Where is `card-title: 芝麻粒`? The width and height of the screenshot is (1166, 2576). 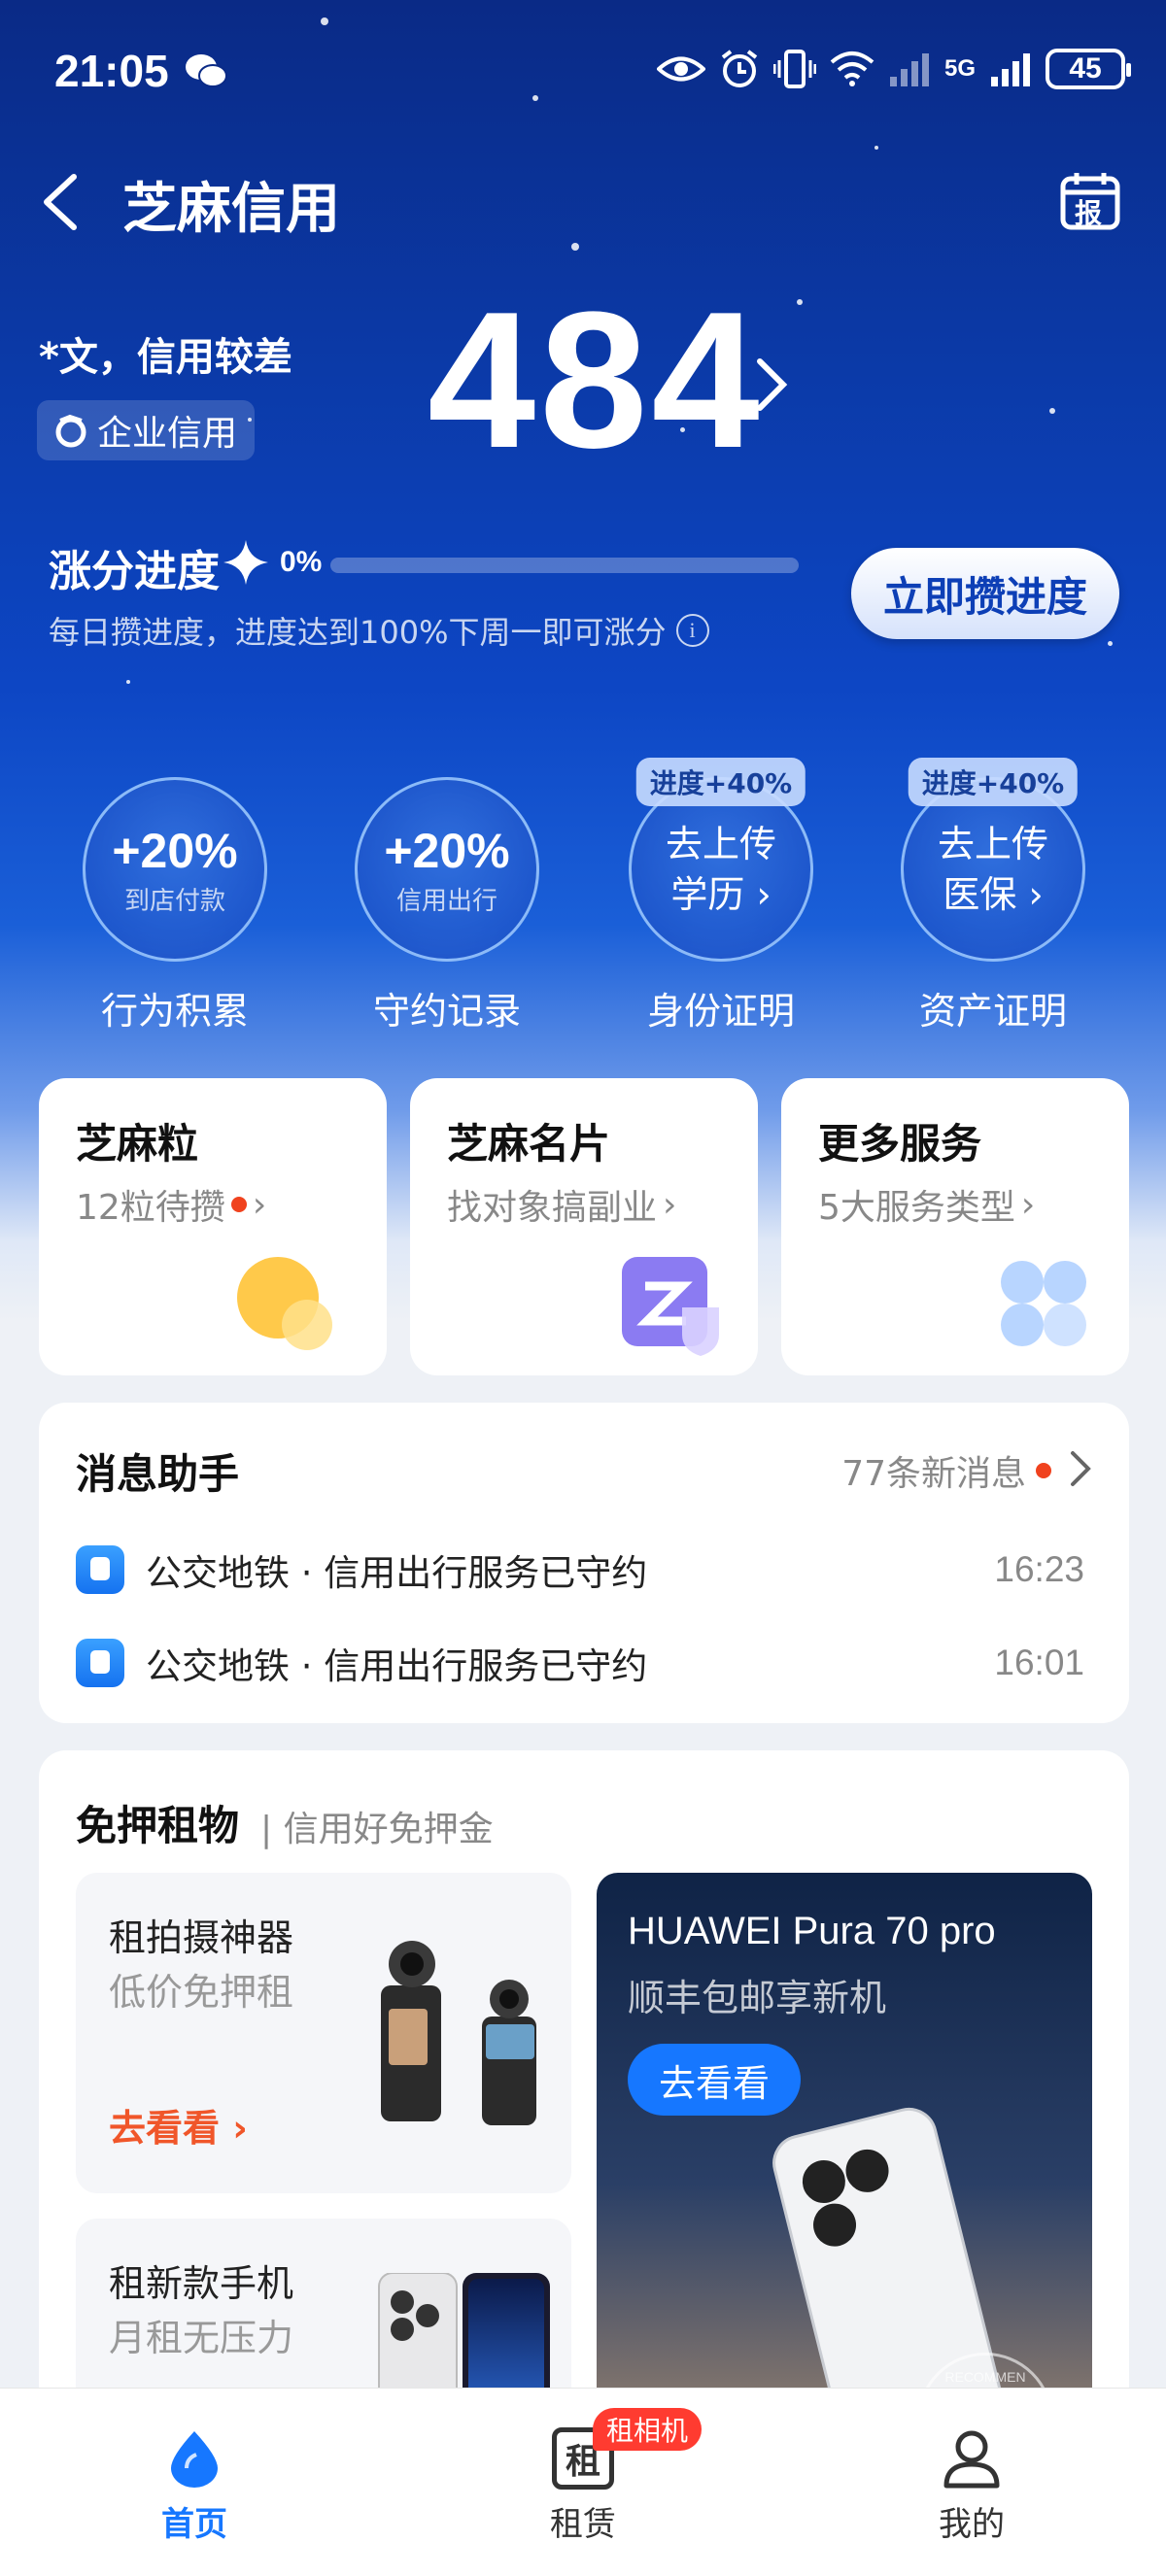
card-title: 芝麻粒 is located at coordinates (137, 1144).